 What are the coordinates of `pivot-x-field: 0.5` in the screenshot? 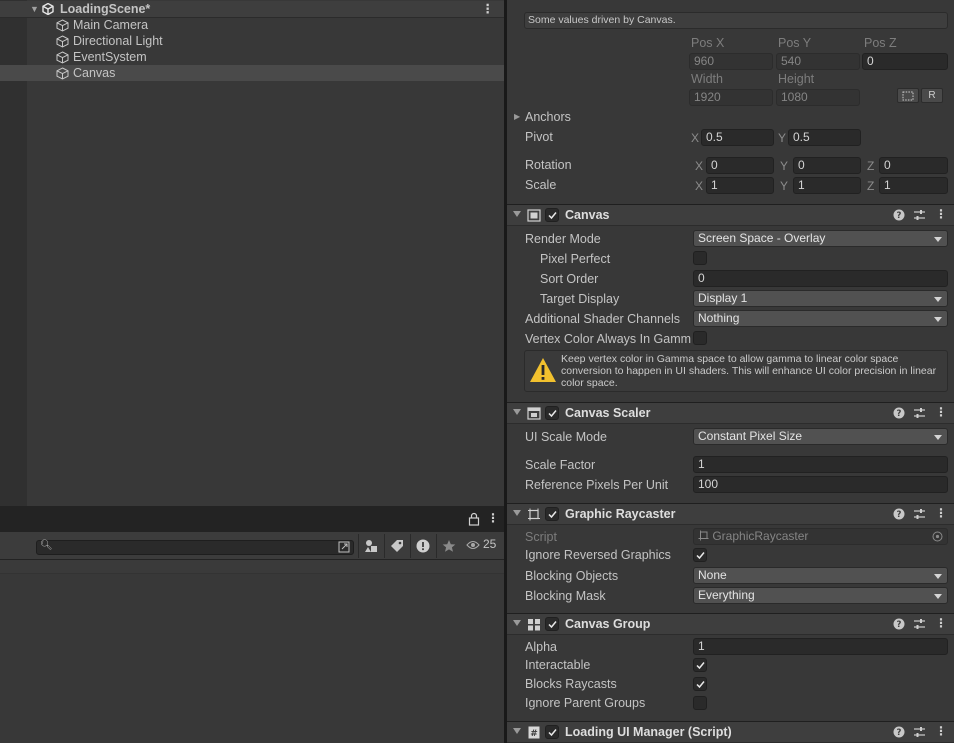 It's located at (737, 137).